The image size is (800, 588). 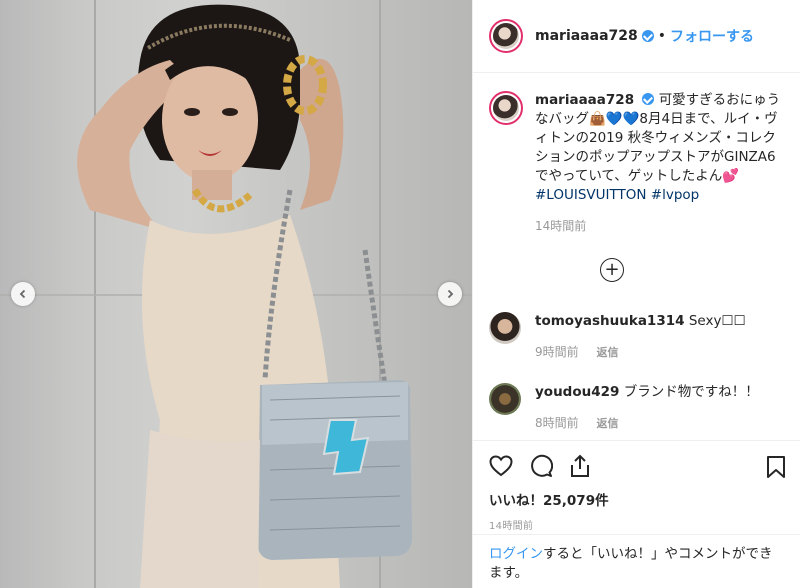 What do you see at coordinates (506, 36) in the screenshot?
I see `author-avatar` at bounding box center [506, 36].